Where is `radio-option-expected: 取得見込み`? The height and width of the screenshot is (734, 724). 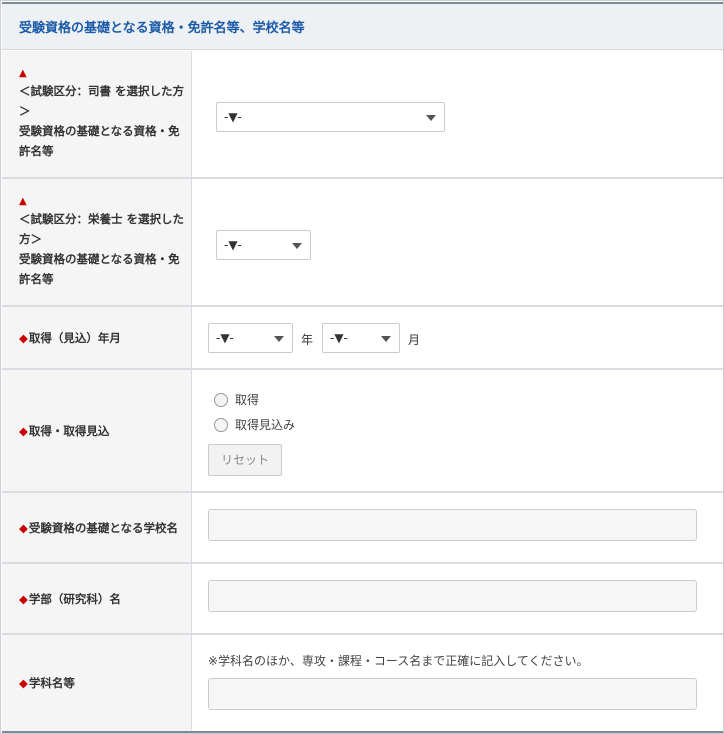 radio-option-expected: 取得見込み is located at coordinates (254, 424).